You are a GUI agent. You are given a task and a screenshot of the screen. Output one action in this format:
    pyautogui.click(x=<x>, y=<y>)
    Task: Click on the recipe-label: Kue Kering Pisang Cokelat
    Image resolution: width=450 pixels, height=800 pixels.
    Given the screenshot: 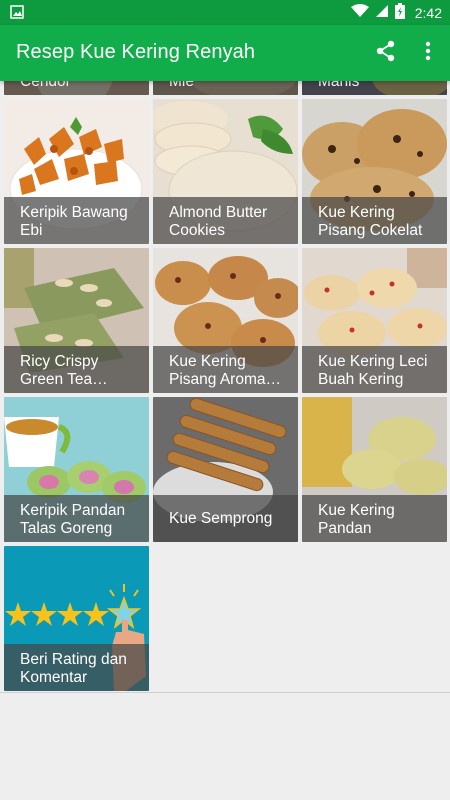 What is the action you would take?
    pyautogui.click(x=370, y=221)
    